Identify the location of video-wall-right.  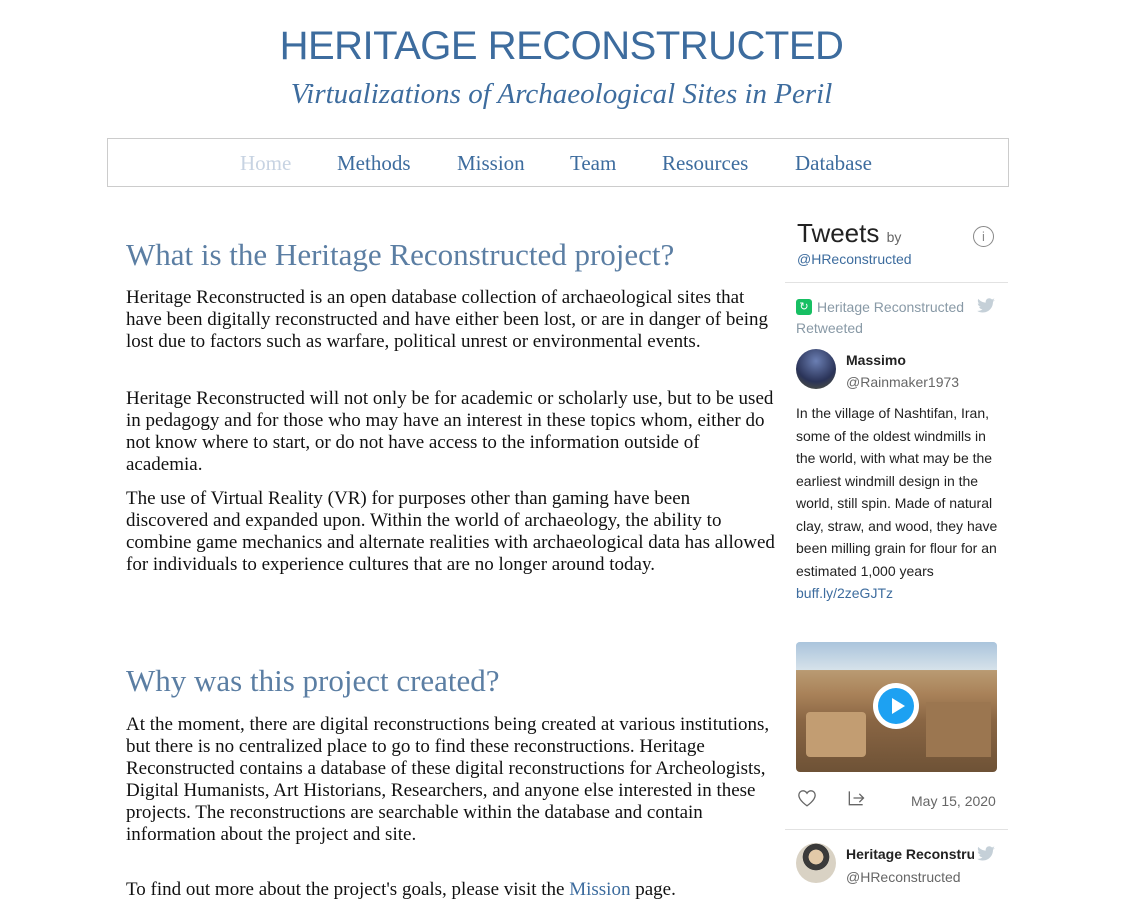
(958, 729).